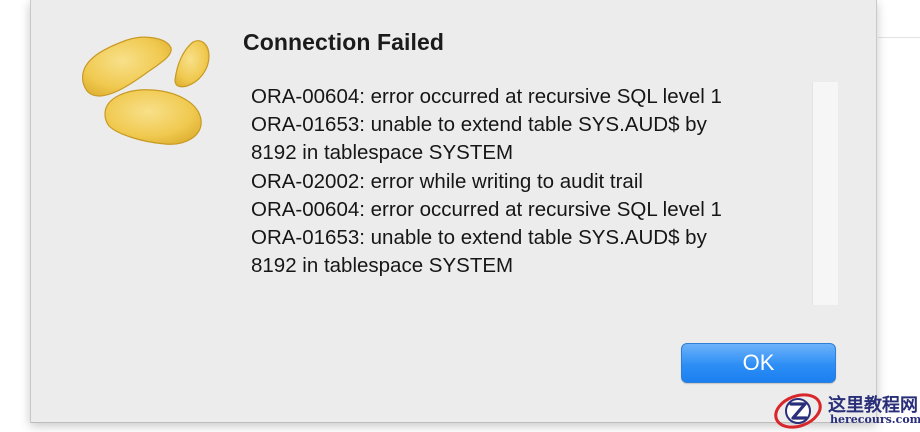 Image resolution: width=920 pixels, height=432 pixels. I want to click on navicat-logo-icon, so click(146, 90).